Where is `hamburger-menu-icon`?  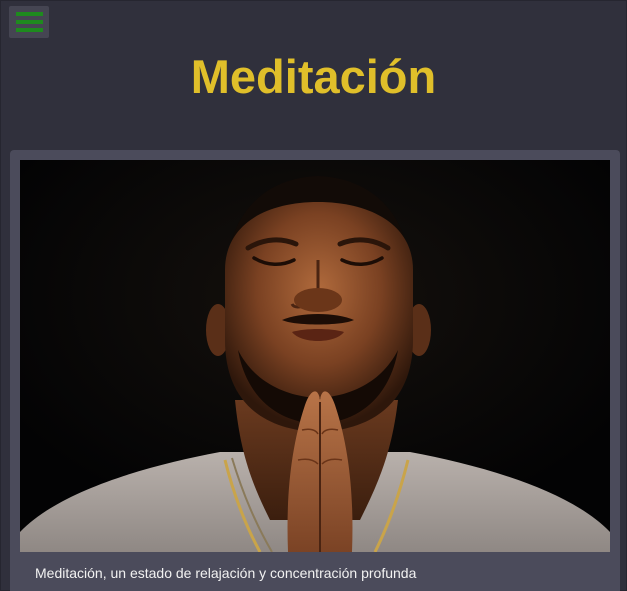
hamburger-menu-icon is located at coordinates (29, 14).